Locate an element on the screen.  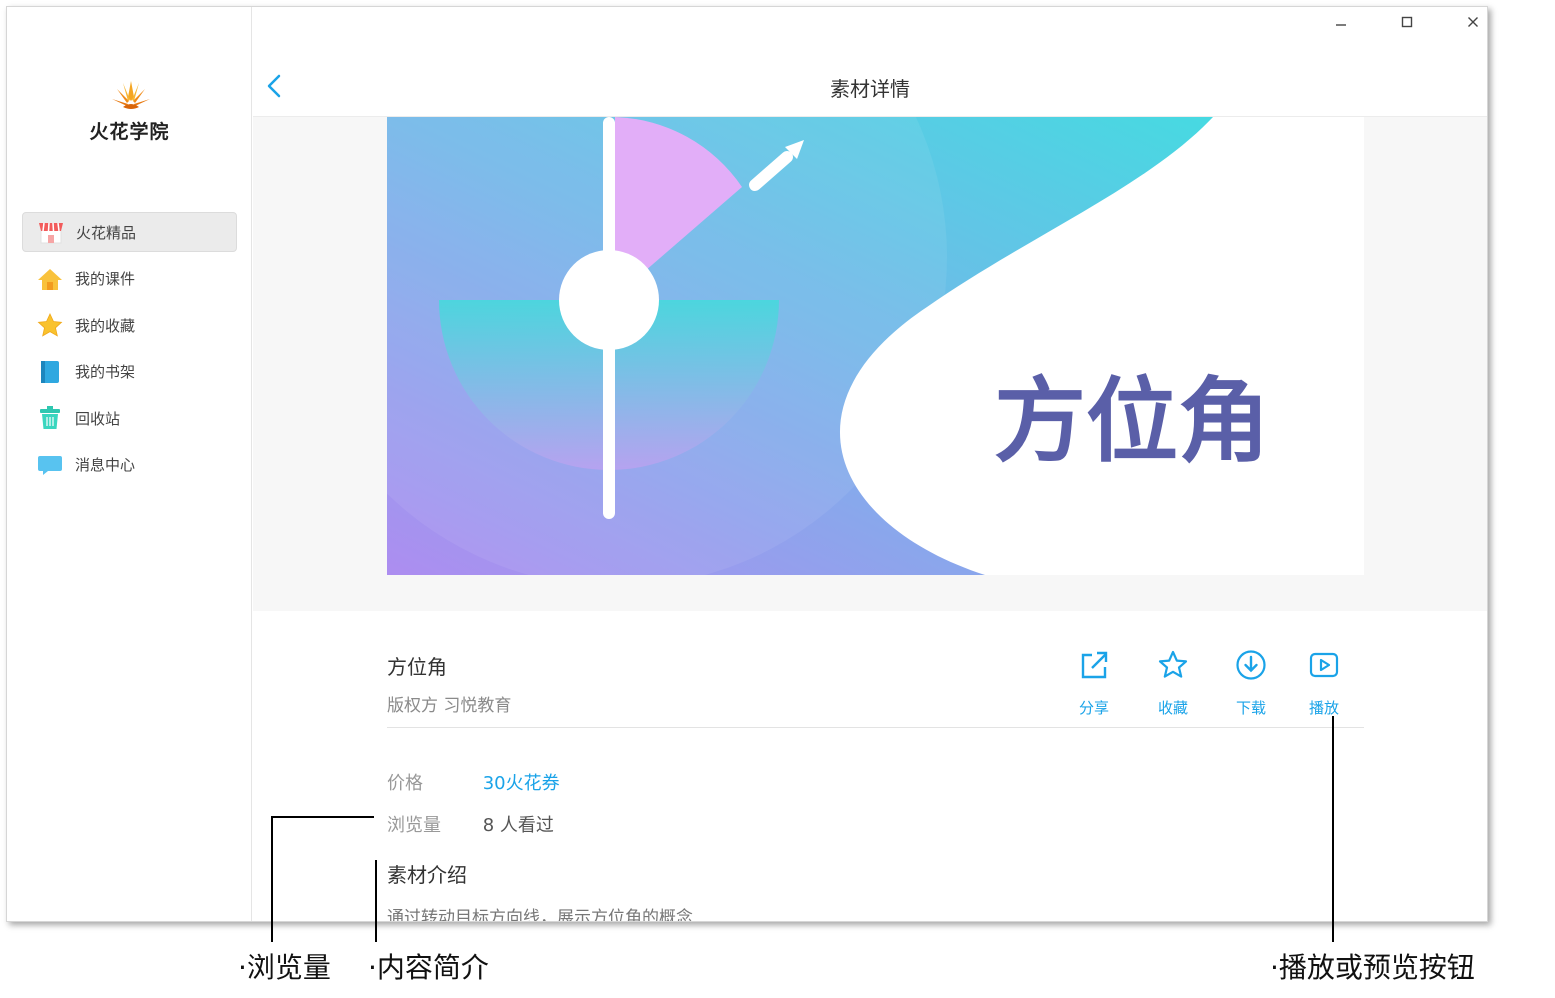
callout-play: ·播放或预览按钮 is located at coordinates (1372, 967).